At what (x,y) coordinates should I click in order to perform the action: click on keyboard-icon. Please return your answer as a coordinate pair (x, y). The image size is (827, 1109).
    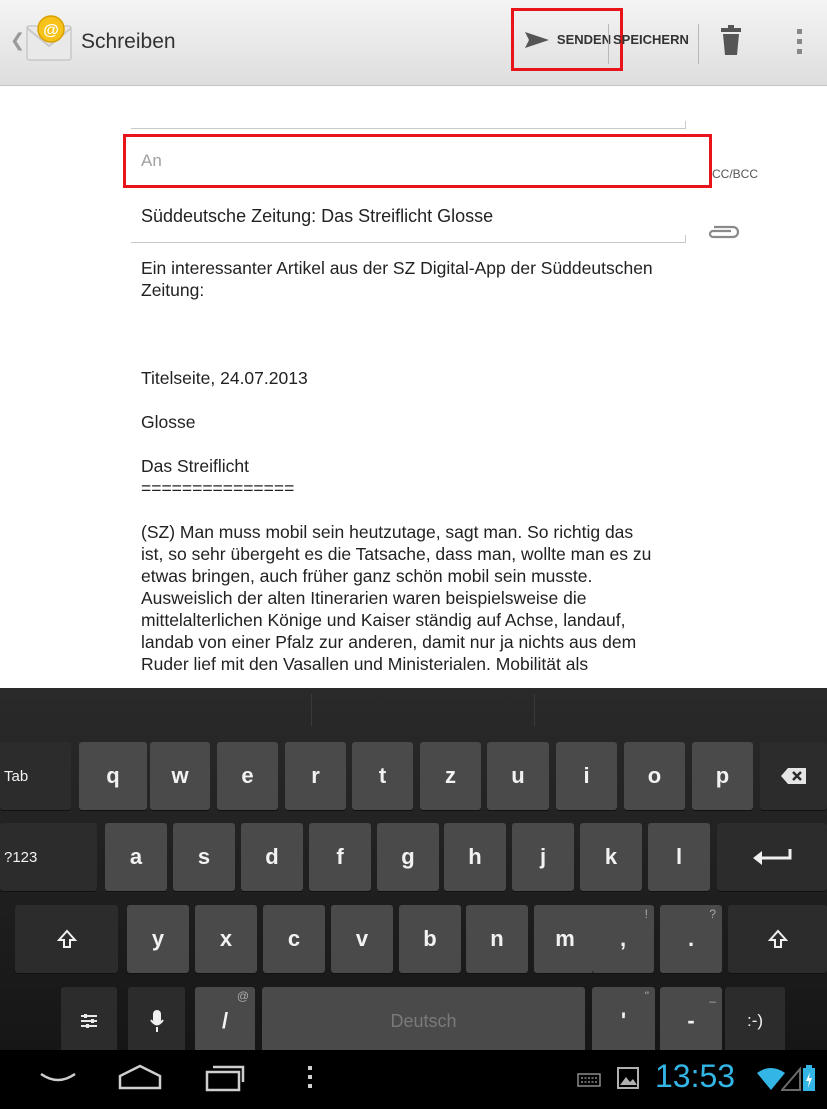
    Looking at the image, I should click on (589, 1080).